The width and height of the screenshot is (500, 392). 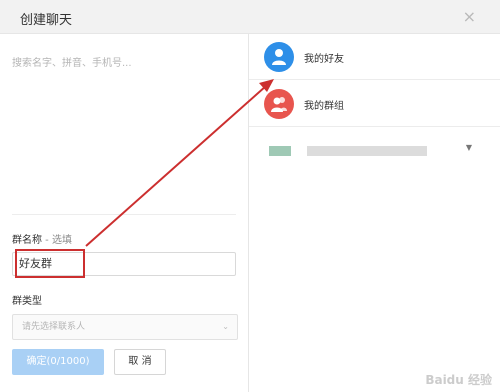 I want to click on chevron-down-icon: ▼, so click(x=469, y=147).